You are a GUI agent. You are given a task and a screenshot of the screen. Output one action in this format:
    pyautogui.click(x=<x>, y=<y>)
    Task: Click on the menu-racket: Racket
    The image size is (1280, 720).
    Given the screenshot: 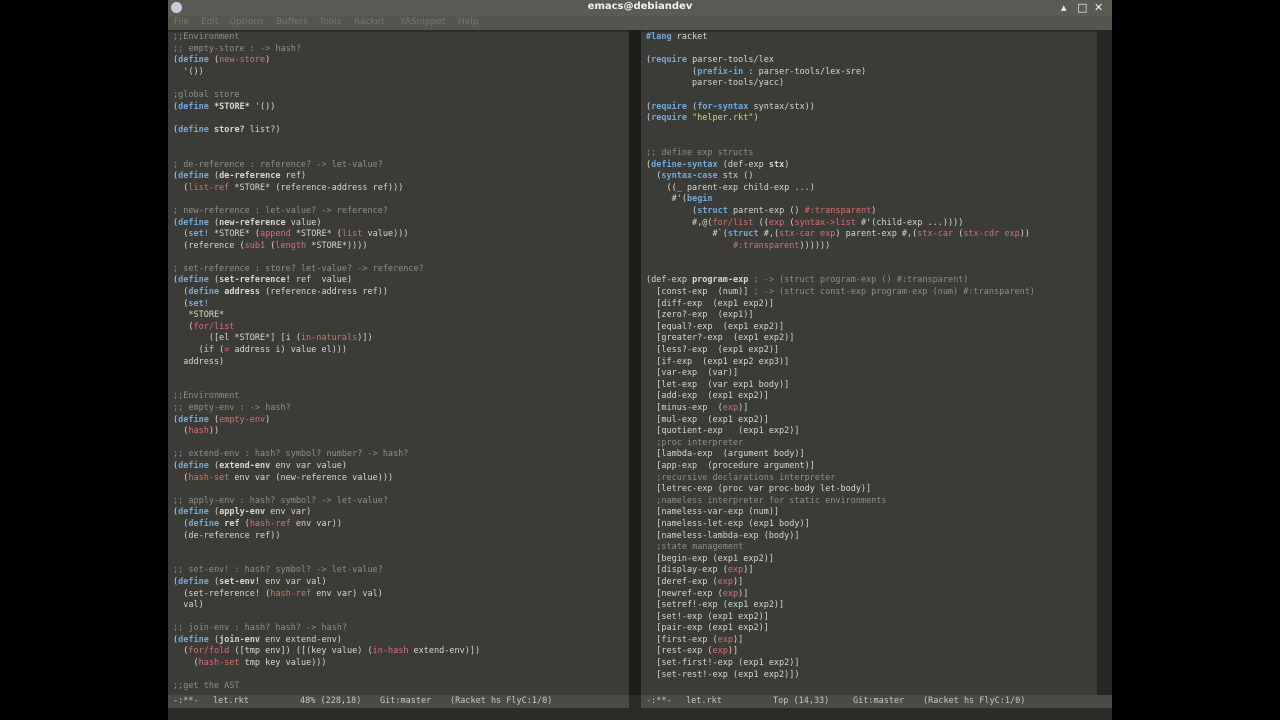 What is the action you would take?
    pyautogui.click(x=369, y=22)
    